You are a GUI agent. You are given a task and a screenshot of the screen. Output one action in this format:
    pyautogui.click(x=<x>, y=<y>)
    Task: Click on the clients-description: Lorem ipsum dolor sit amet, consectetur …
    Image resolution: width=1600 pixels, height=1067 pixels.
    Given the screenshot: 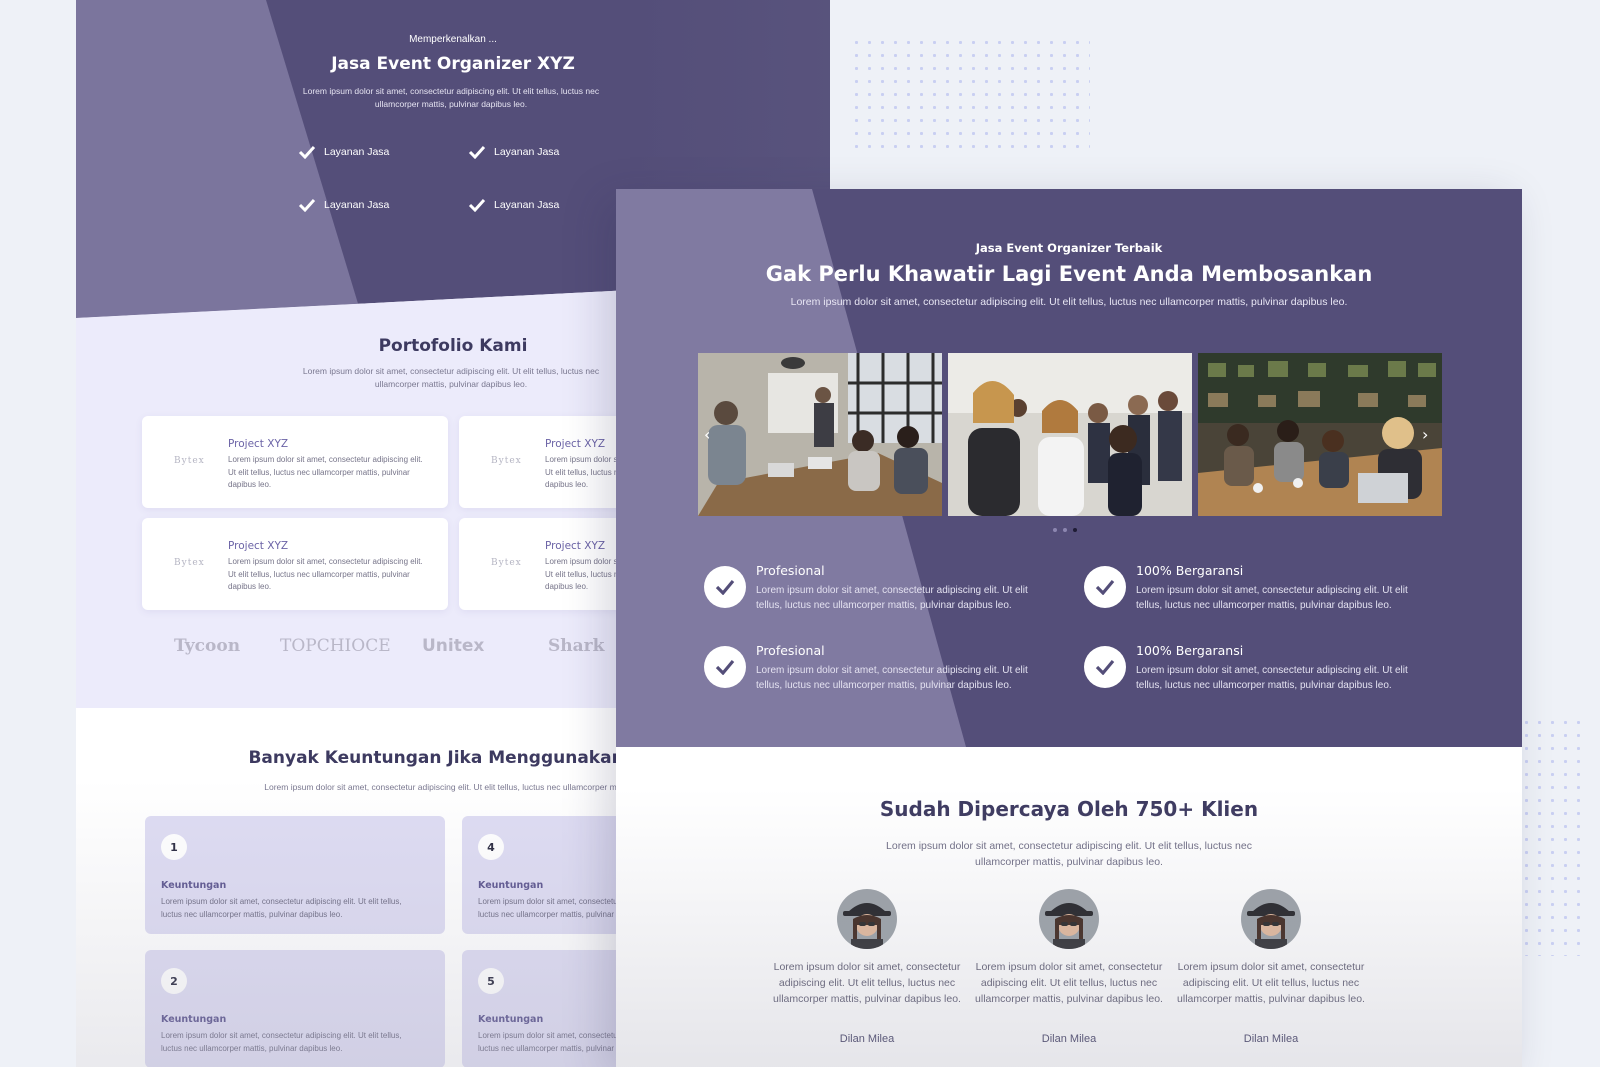 What is the action you would take?
    pyautogui.click(x=1069, y=854)
    